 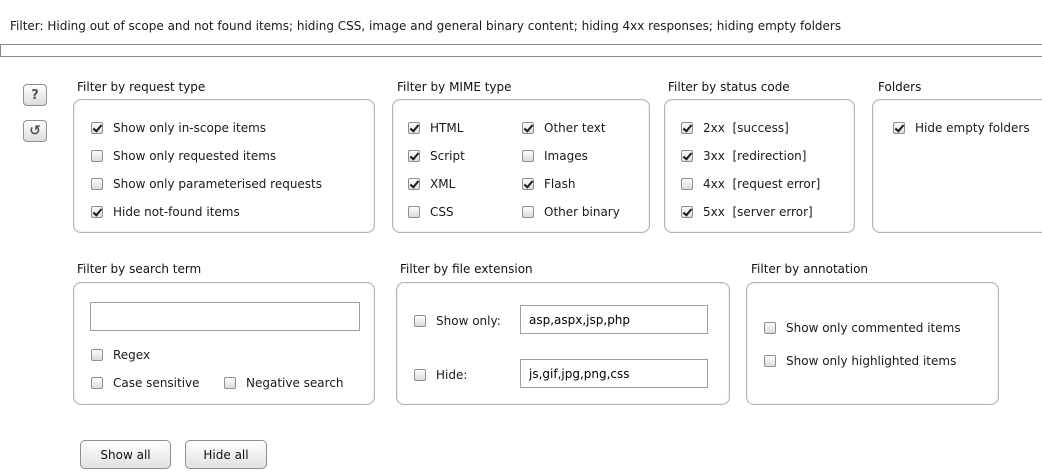 I want to click on ext-show-only-checkbox, so click(x=420, y=321).